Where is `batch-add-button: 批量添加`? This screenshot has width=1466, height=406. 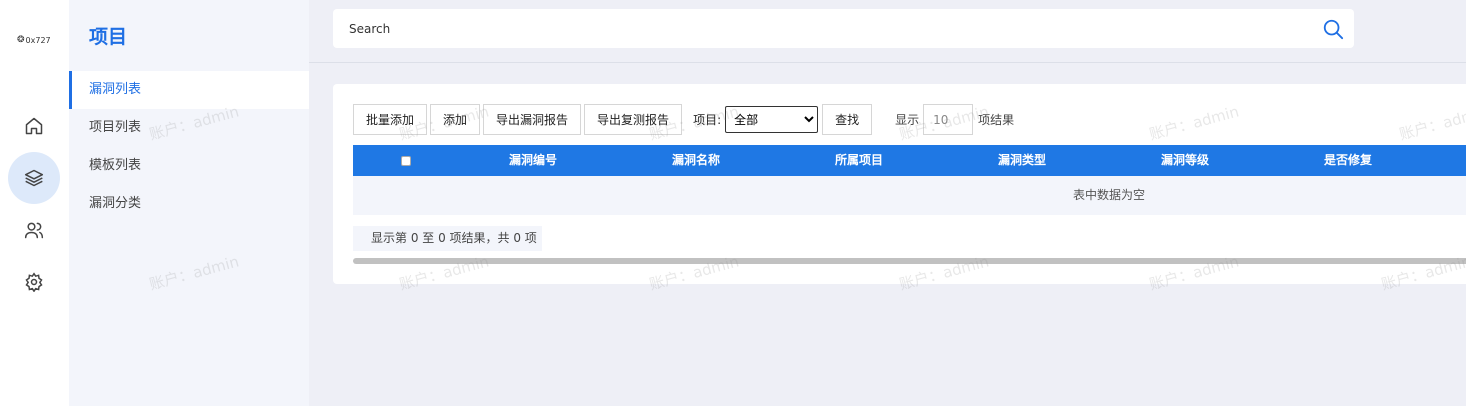
batch-add-button: 批量添加 is located at coordinates (390, 119).